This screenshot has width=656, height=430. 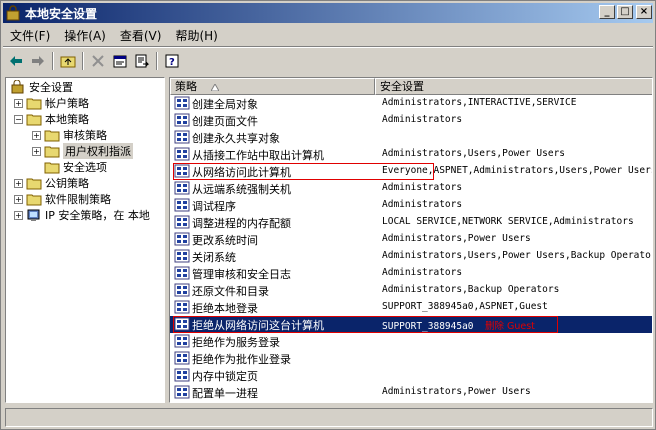 I want to click on tree-node-audit-policy: + 审核策略, so click(x=69, y=135).